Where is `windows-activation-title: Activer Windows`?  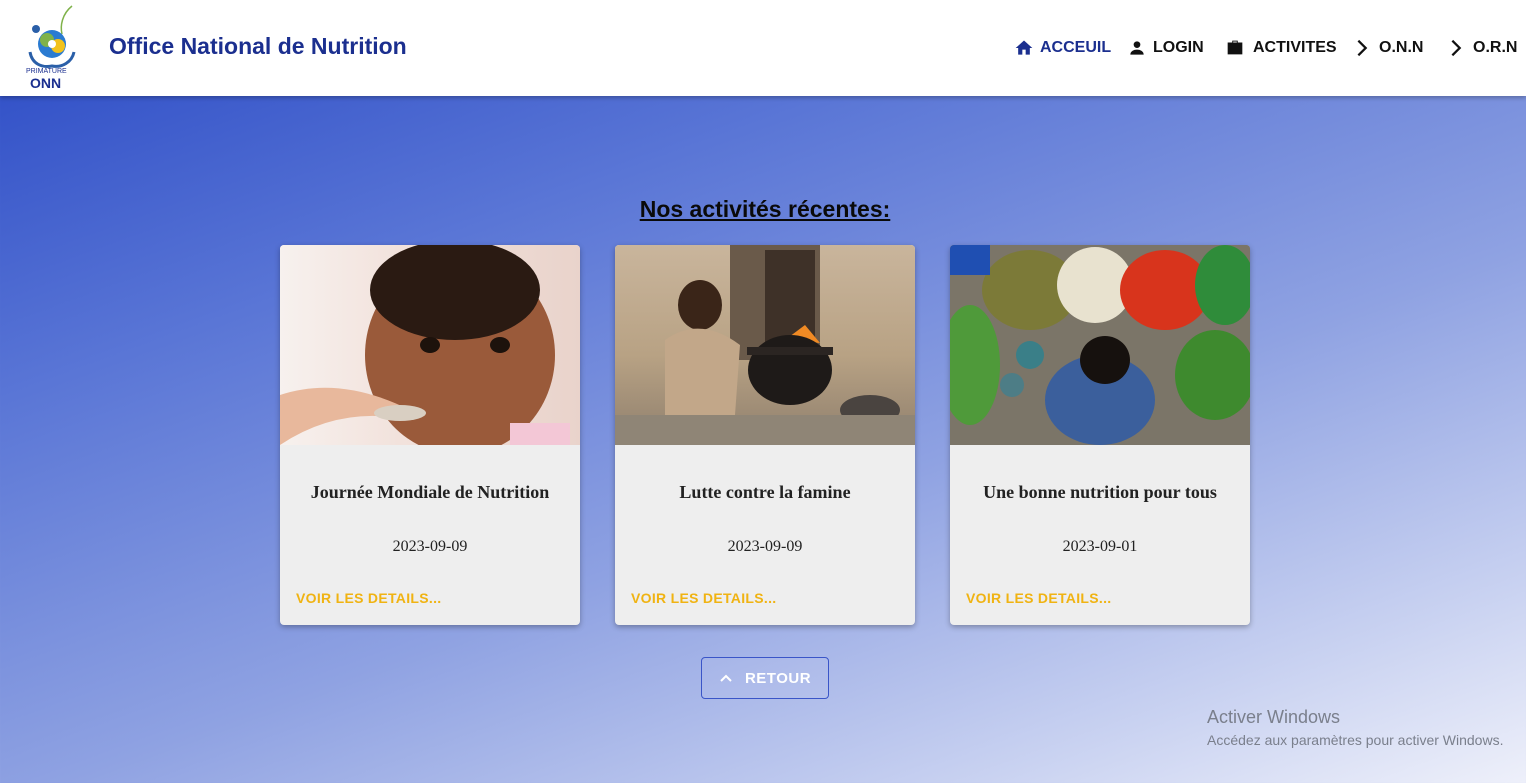
windows-activation-title: Activer Windows is located at coordinates (1274, 717).